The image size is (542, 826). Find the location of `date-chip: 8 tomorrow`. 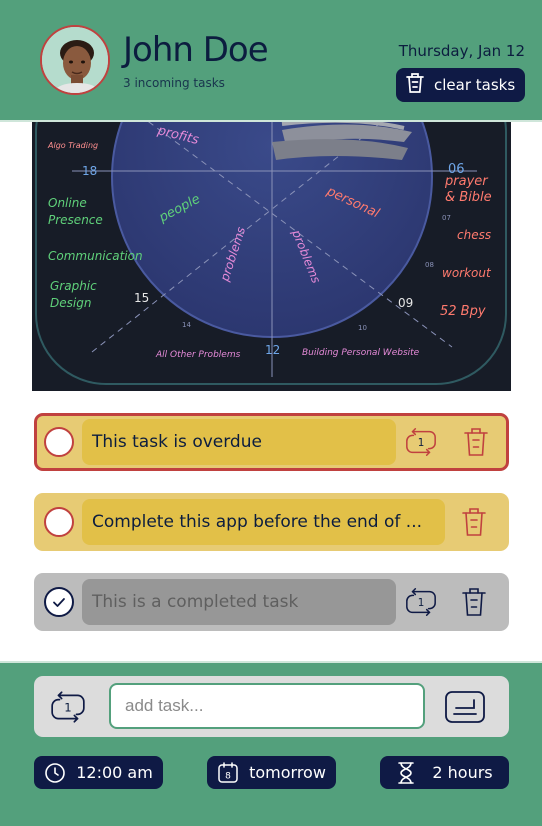

date-chip: 8 tomorrow is located at coordinates (271, 772).